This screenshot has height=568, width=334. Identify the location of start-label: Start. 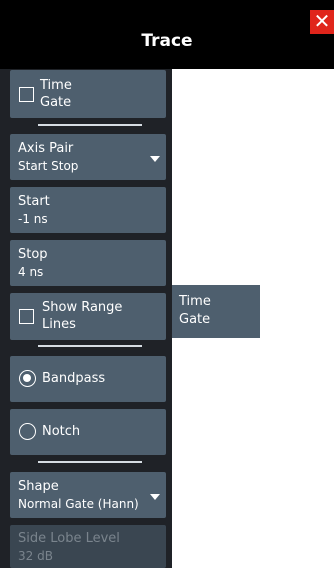
(34, 201).